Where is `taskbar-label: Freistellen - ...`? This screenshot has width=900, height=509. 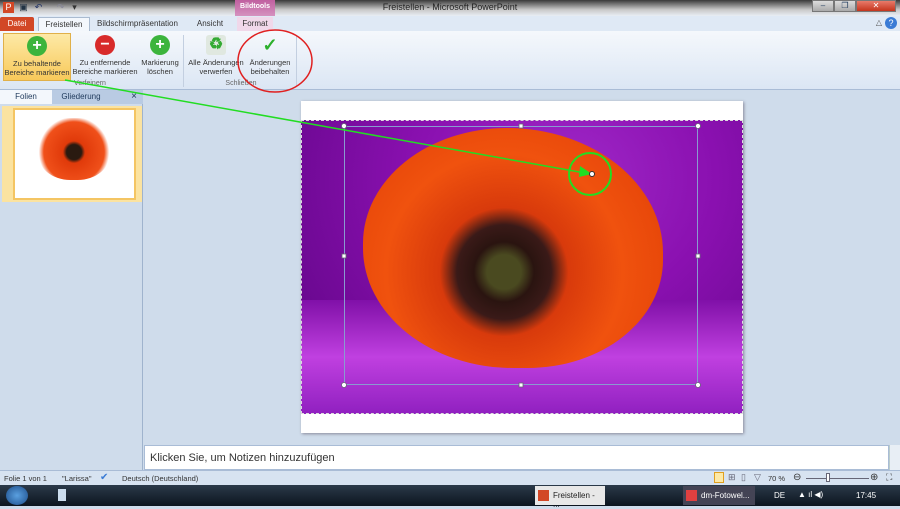 taskbar-label: Freistellen - ... is located at coordinates (574, 500).